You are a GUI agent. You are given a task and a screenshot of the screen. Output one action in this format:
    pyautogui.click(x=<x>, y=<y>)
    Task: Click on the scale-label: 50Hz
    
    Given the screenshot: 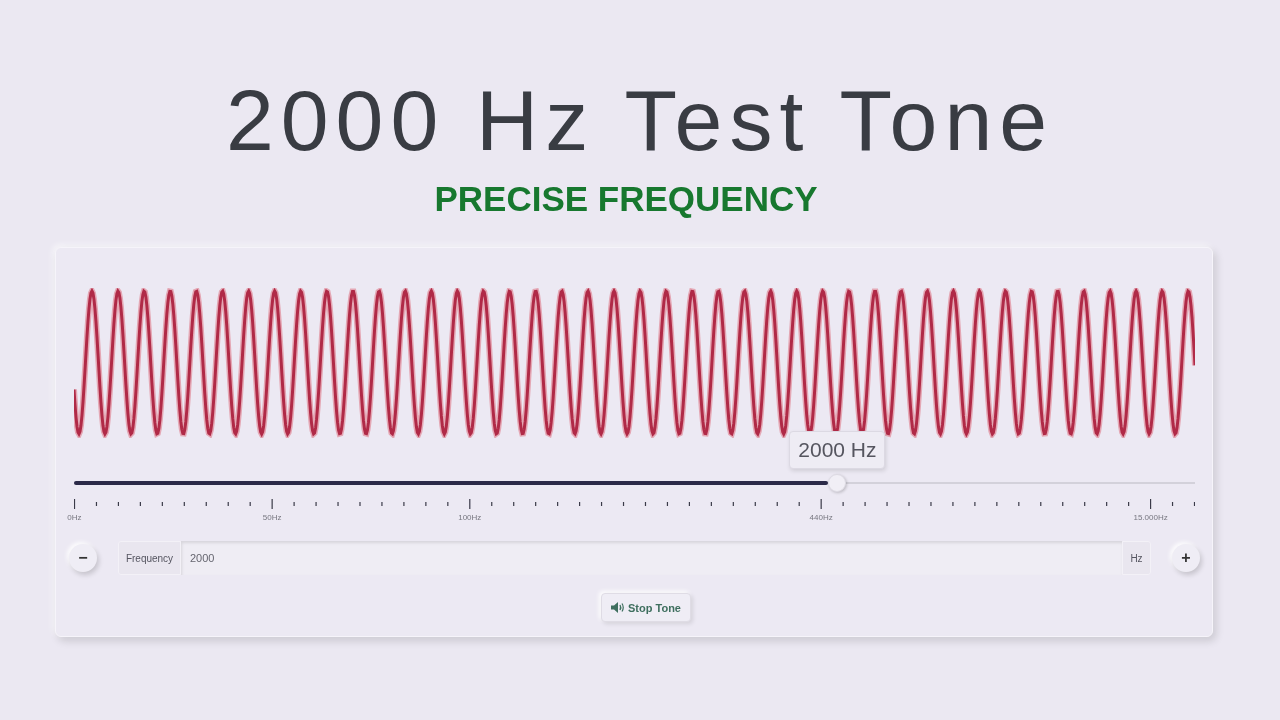 What is the action you would take?
    pyautogui.click(x=272, y=518)
    